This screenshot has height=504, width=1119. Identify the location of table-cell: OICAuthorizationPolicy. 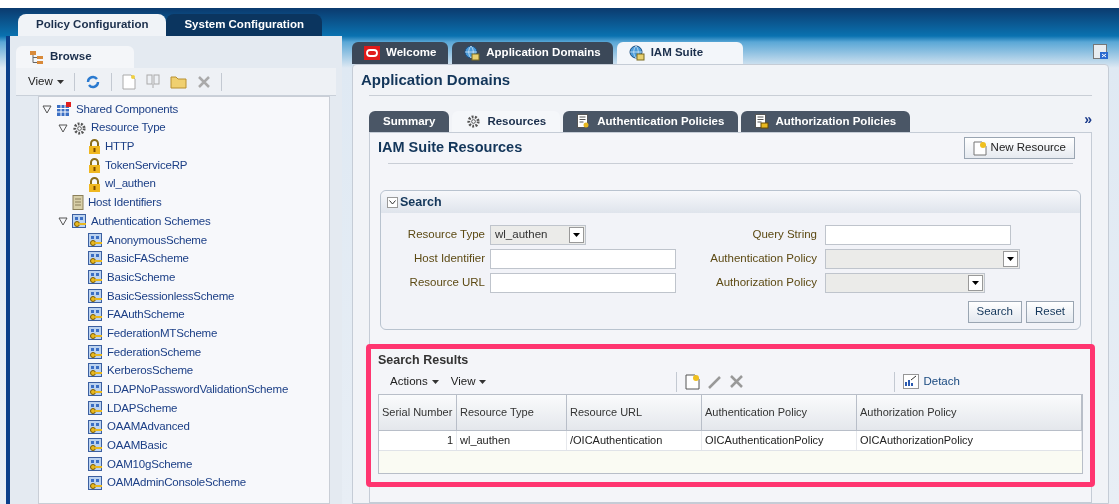
(969, 440).